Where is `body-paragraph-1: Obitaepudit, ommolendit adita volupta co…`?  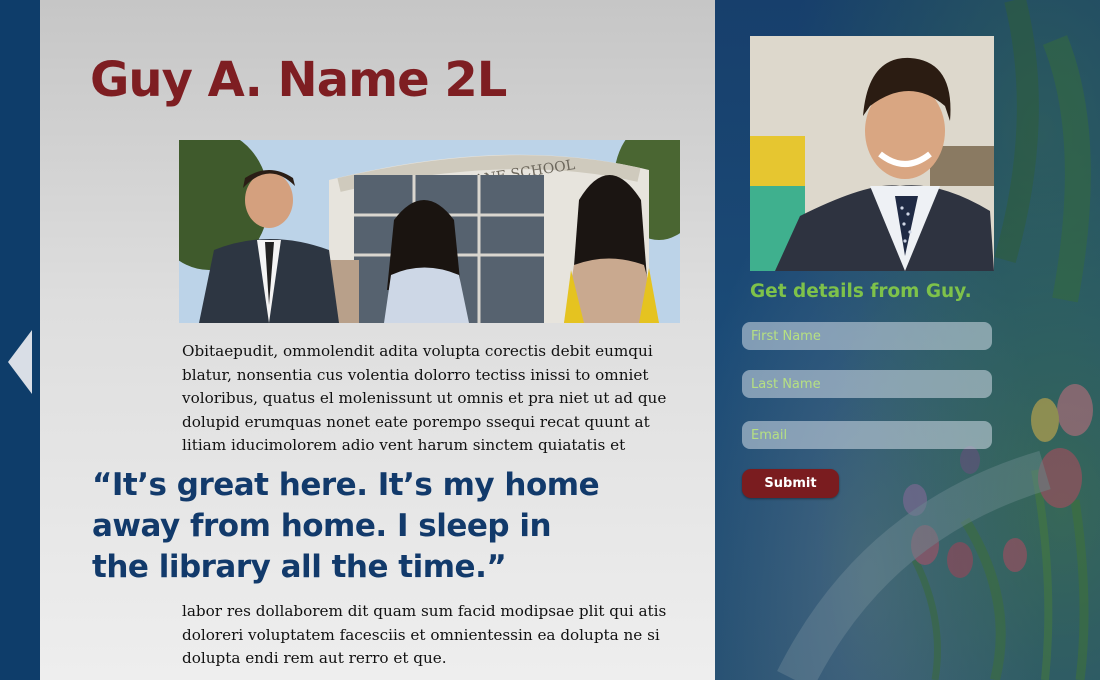
body-paragraph-1: Obitaepudit, ommolendit adita volupta co… is located at coordinates (424, 398).